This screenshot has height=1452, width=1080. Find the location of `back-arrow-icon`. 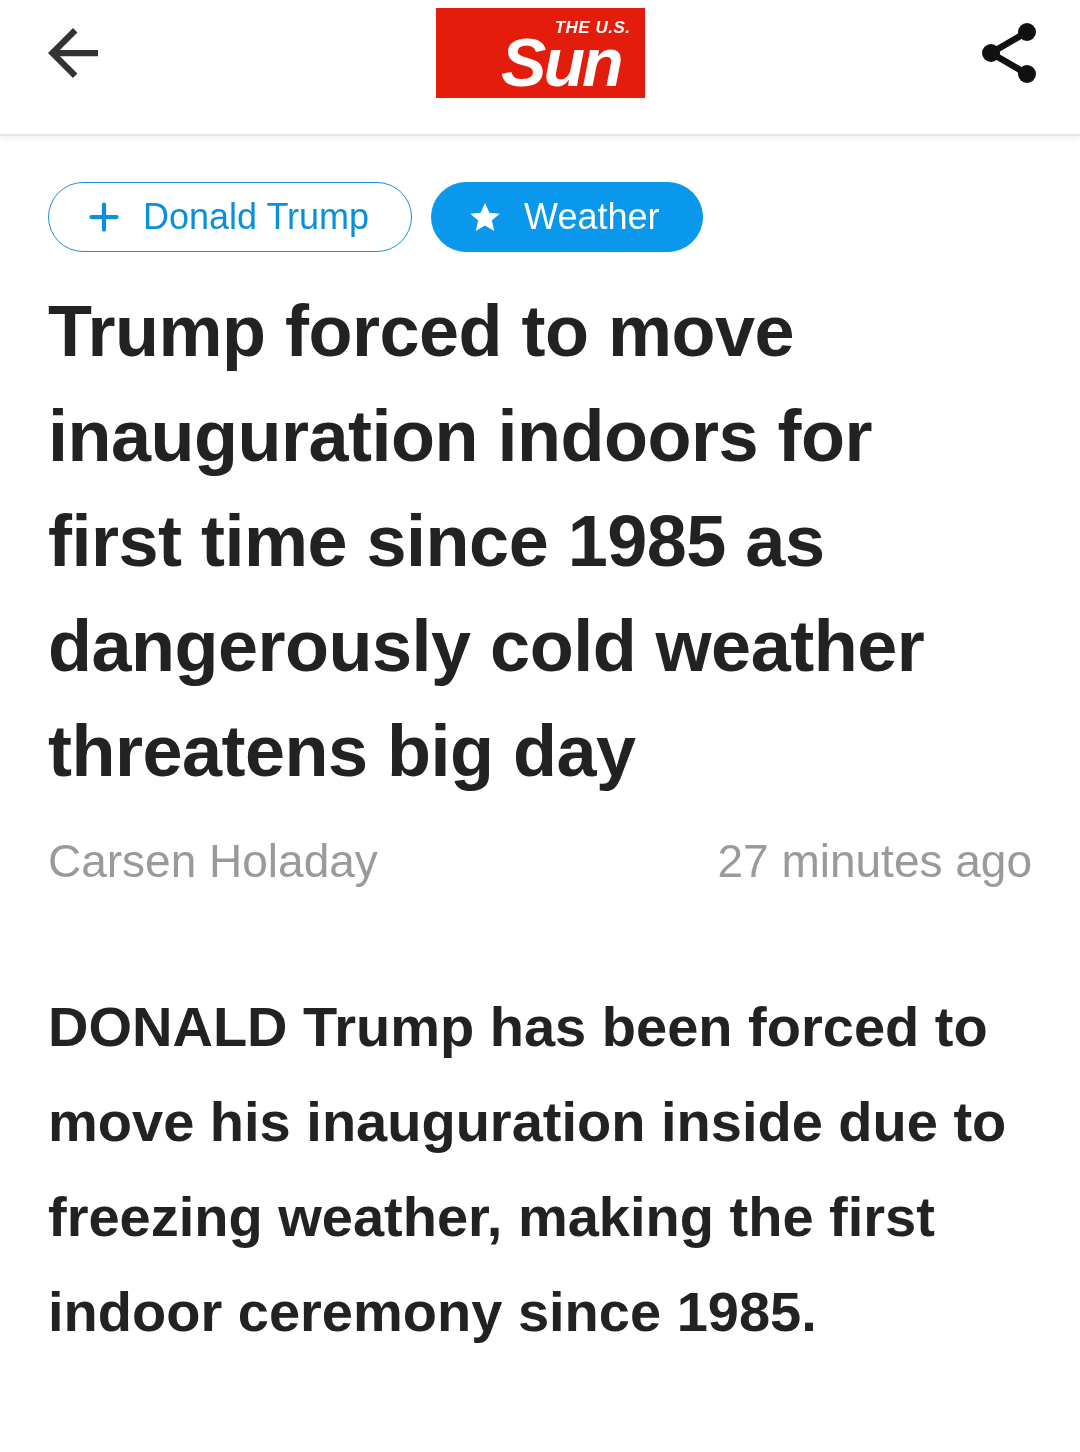

back-arrow-icon is located at coordinates (73, 53).